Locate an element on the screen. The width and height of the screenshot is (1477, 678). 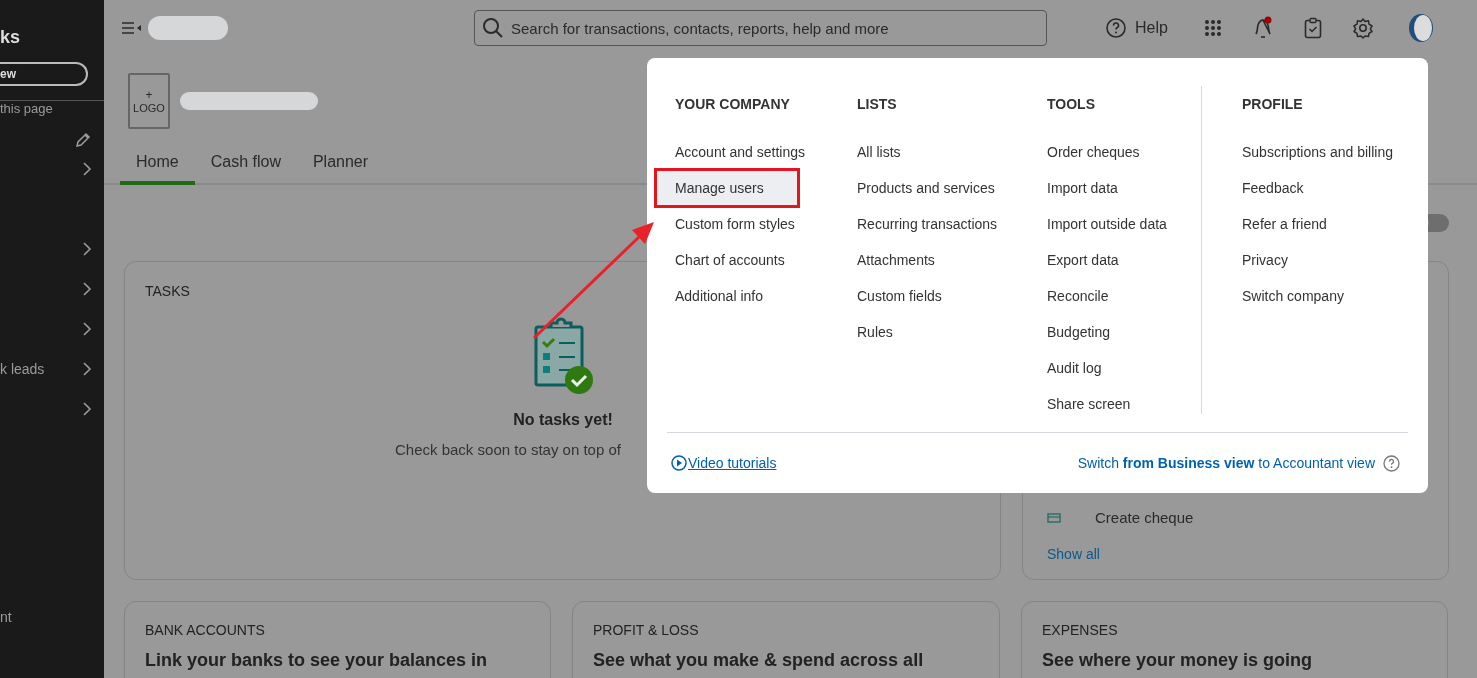
card-headline: Link your banks to see your balances in is located at coordinates (317, 660).